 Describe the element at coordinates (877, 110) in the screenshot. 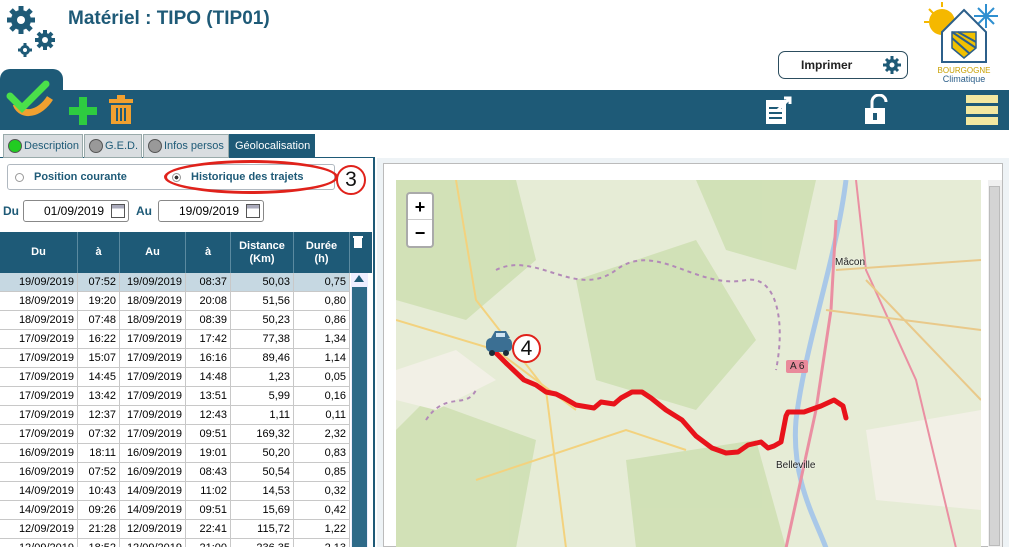

I see `unlock-icon` at that location.